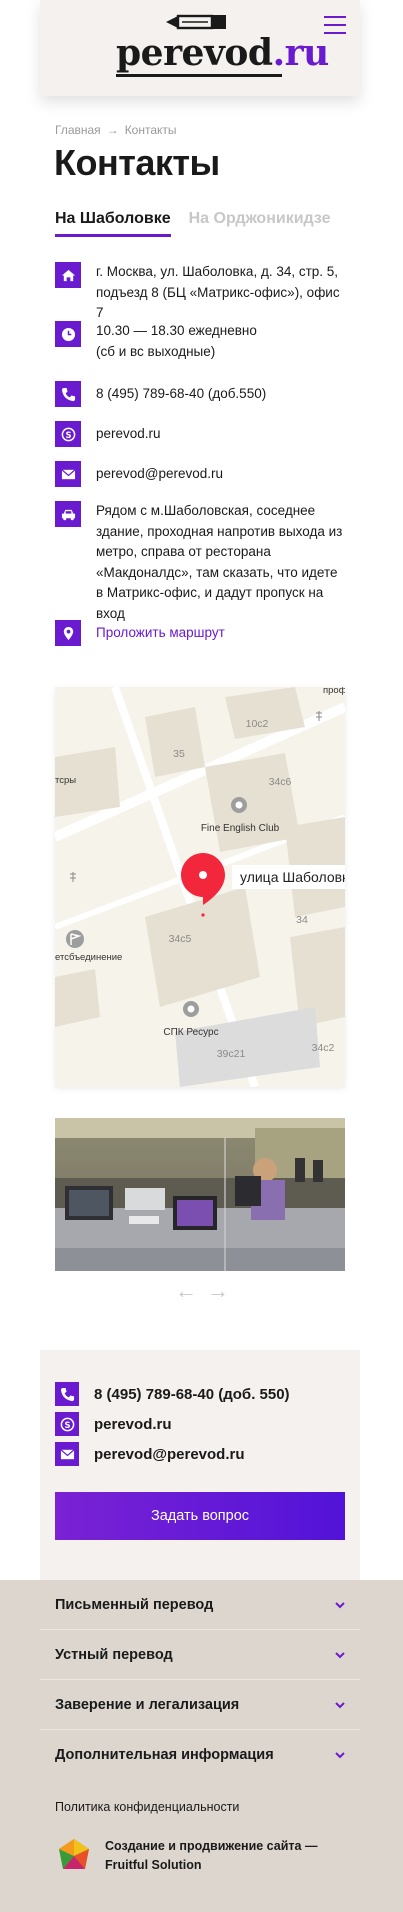 The width and height of the screenshot is (403, 1912). I want to click on map-label-34c5: 34с5, so click(180, 939).